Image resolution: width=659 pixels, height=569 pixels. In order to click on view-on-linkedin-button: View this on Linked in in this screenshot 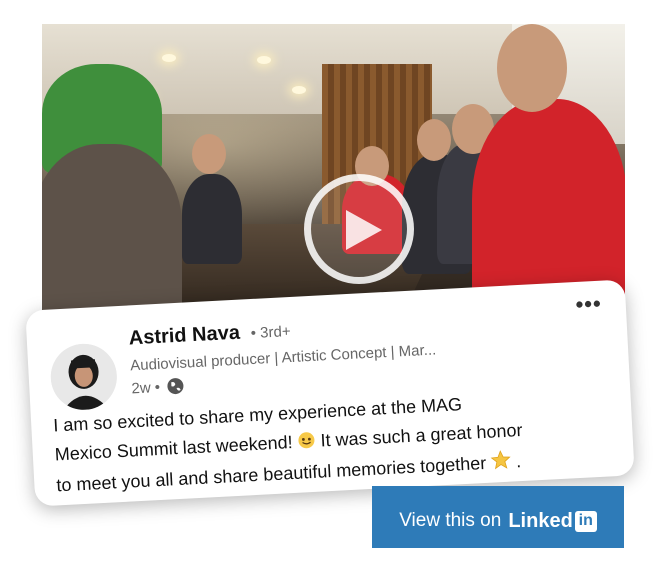, I will do `click(498, 517)`.